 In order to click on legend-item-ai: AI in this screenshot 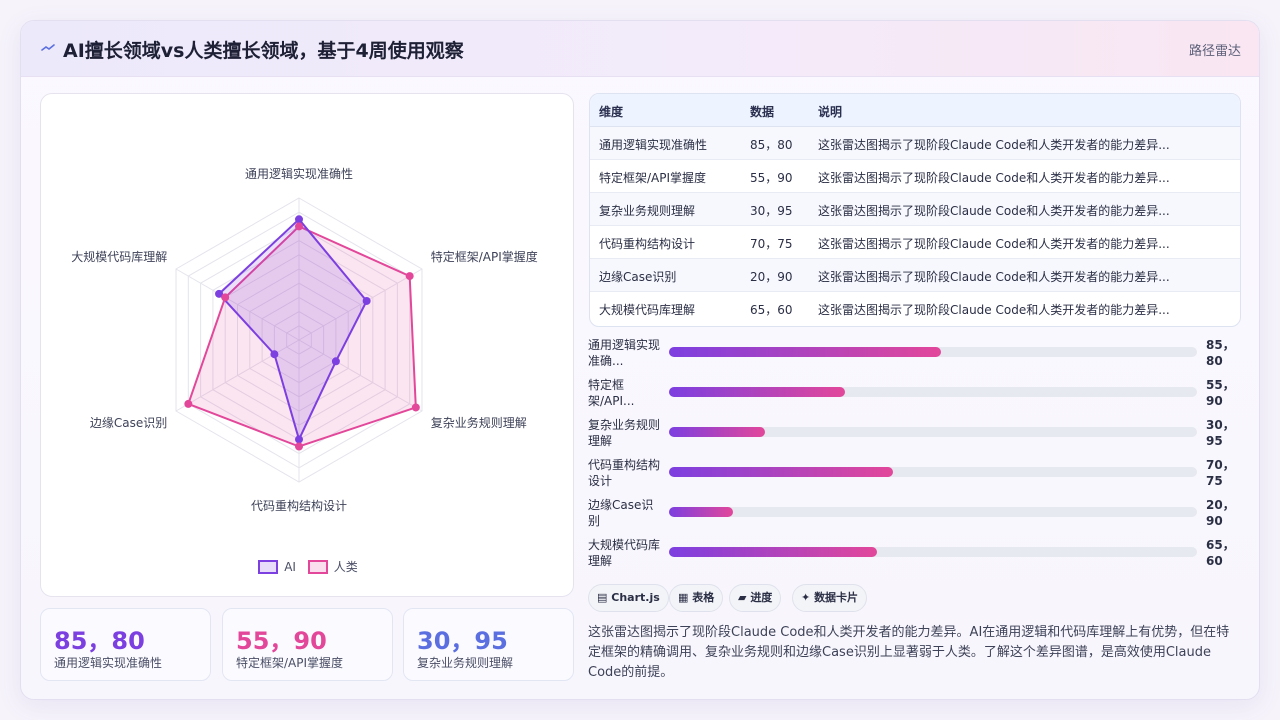, I will do `click(277, 566)`.